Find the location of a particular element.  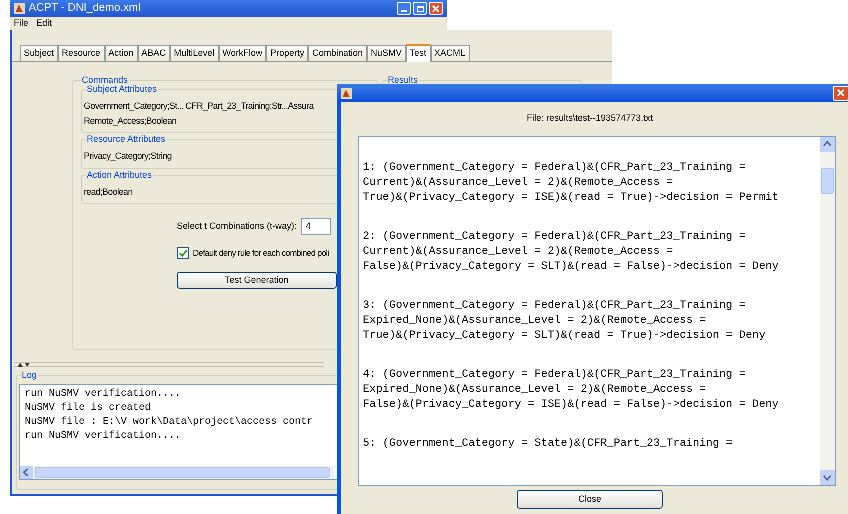

log-line: NuSMV file : E:\V work\Data\project\access contr is located at coordinates (169, 423).